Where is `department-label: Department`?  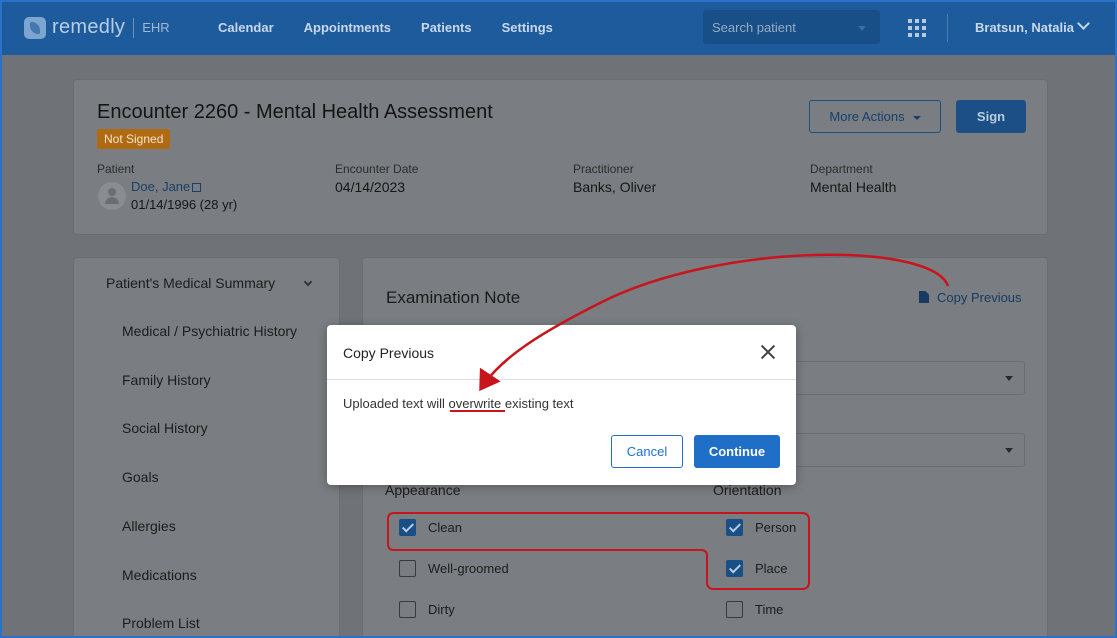 department-label: Department is located at coordinates (841, 169).